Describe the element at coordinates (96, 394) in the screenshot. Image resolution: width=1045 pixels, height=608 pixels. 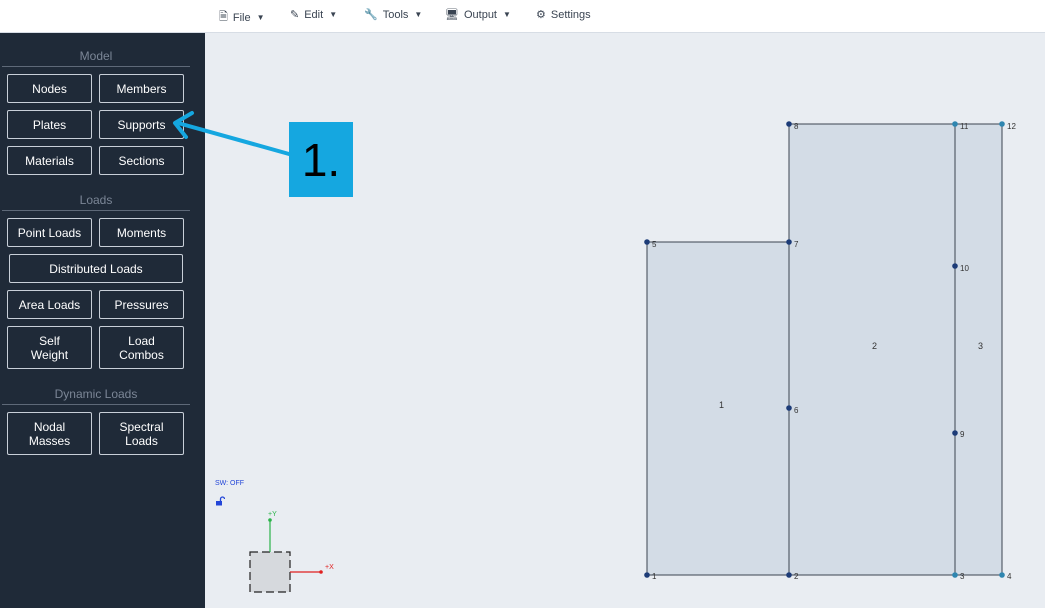
I see `section-title-dynamic-loads: Dynamic Loads` at that location.